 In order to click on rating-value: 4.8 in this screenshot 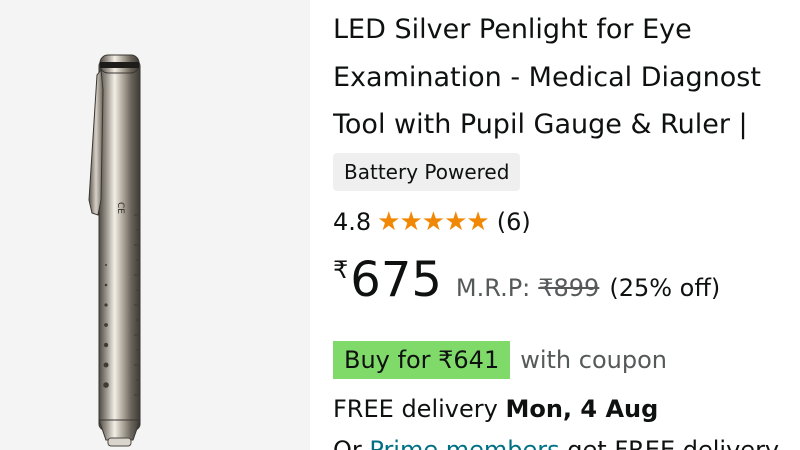, I will do `click(352, 222)`.